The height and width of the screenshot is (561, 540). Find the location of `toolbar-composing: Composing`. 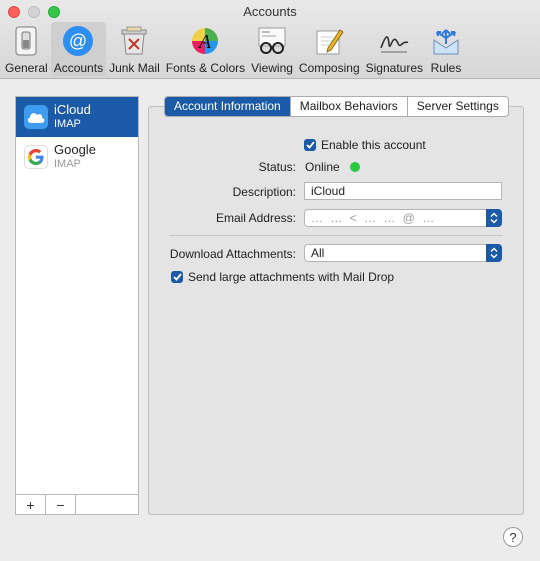

toolbar-composing: Composing is located at coordinates (329, 49).